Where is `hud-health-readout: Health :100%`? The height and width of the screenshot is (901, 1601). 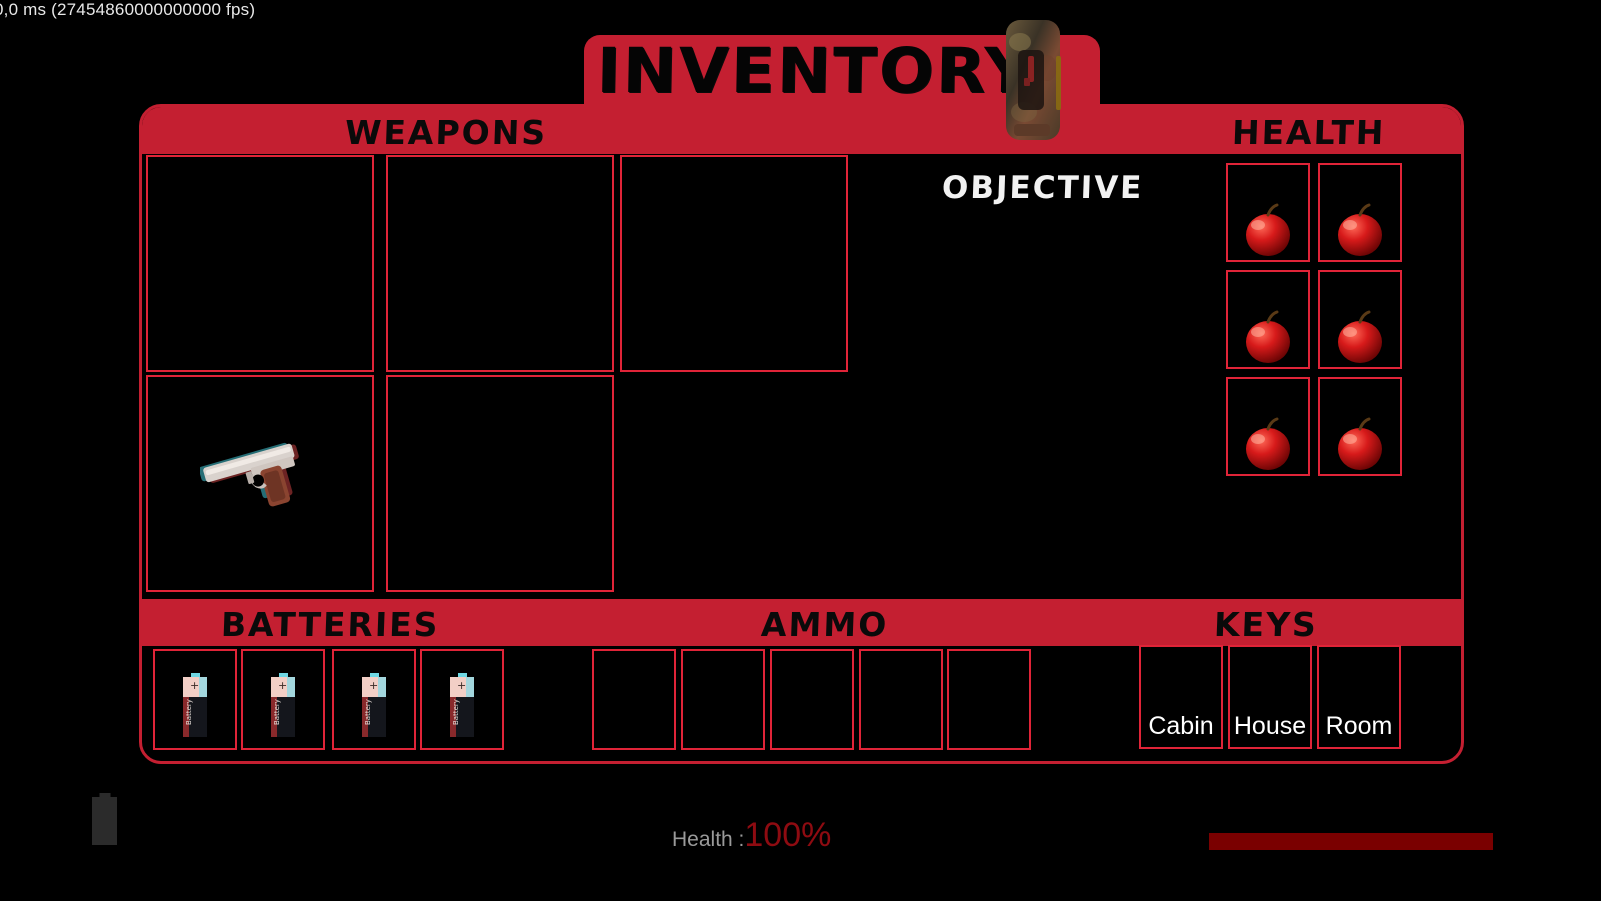
hud-health-readout: Health :100% is located at coordinates (751, 835).